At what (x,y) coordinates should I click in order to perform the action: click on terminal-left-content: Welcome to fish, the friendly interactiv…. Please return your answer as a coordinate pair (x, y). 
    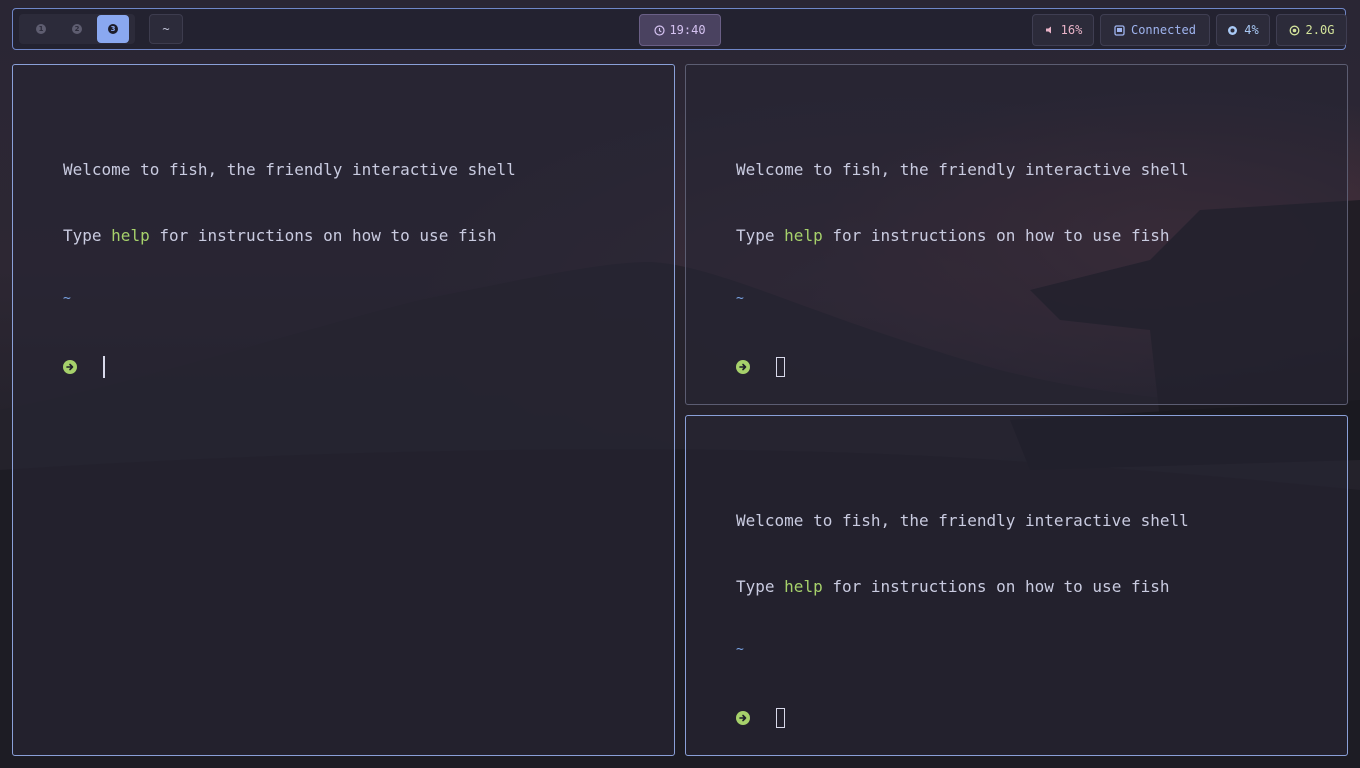
    Looking at the image, I should click on (289, 269).